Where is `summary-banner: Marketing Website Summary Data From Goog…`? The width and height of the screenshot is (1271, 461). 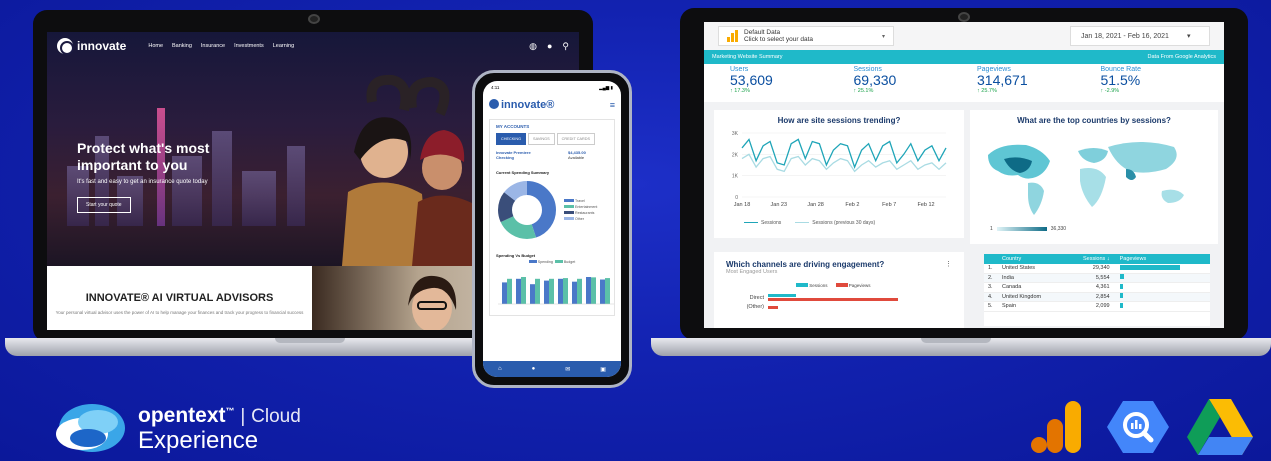 summary-banner: Marketing Website Summary Data From Goog… is located at coordinates (964, 57).